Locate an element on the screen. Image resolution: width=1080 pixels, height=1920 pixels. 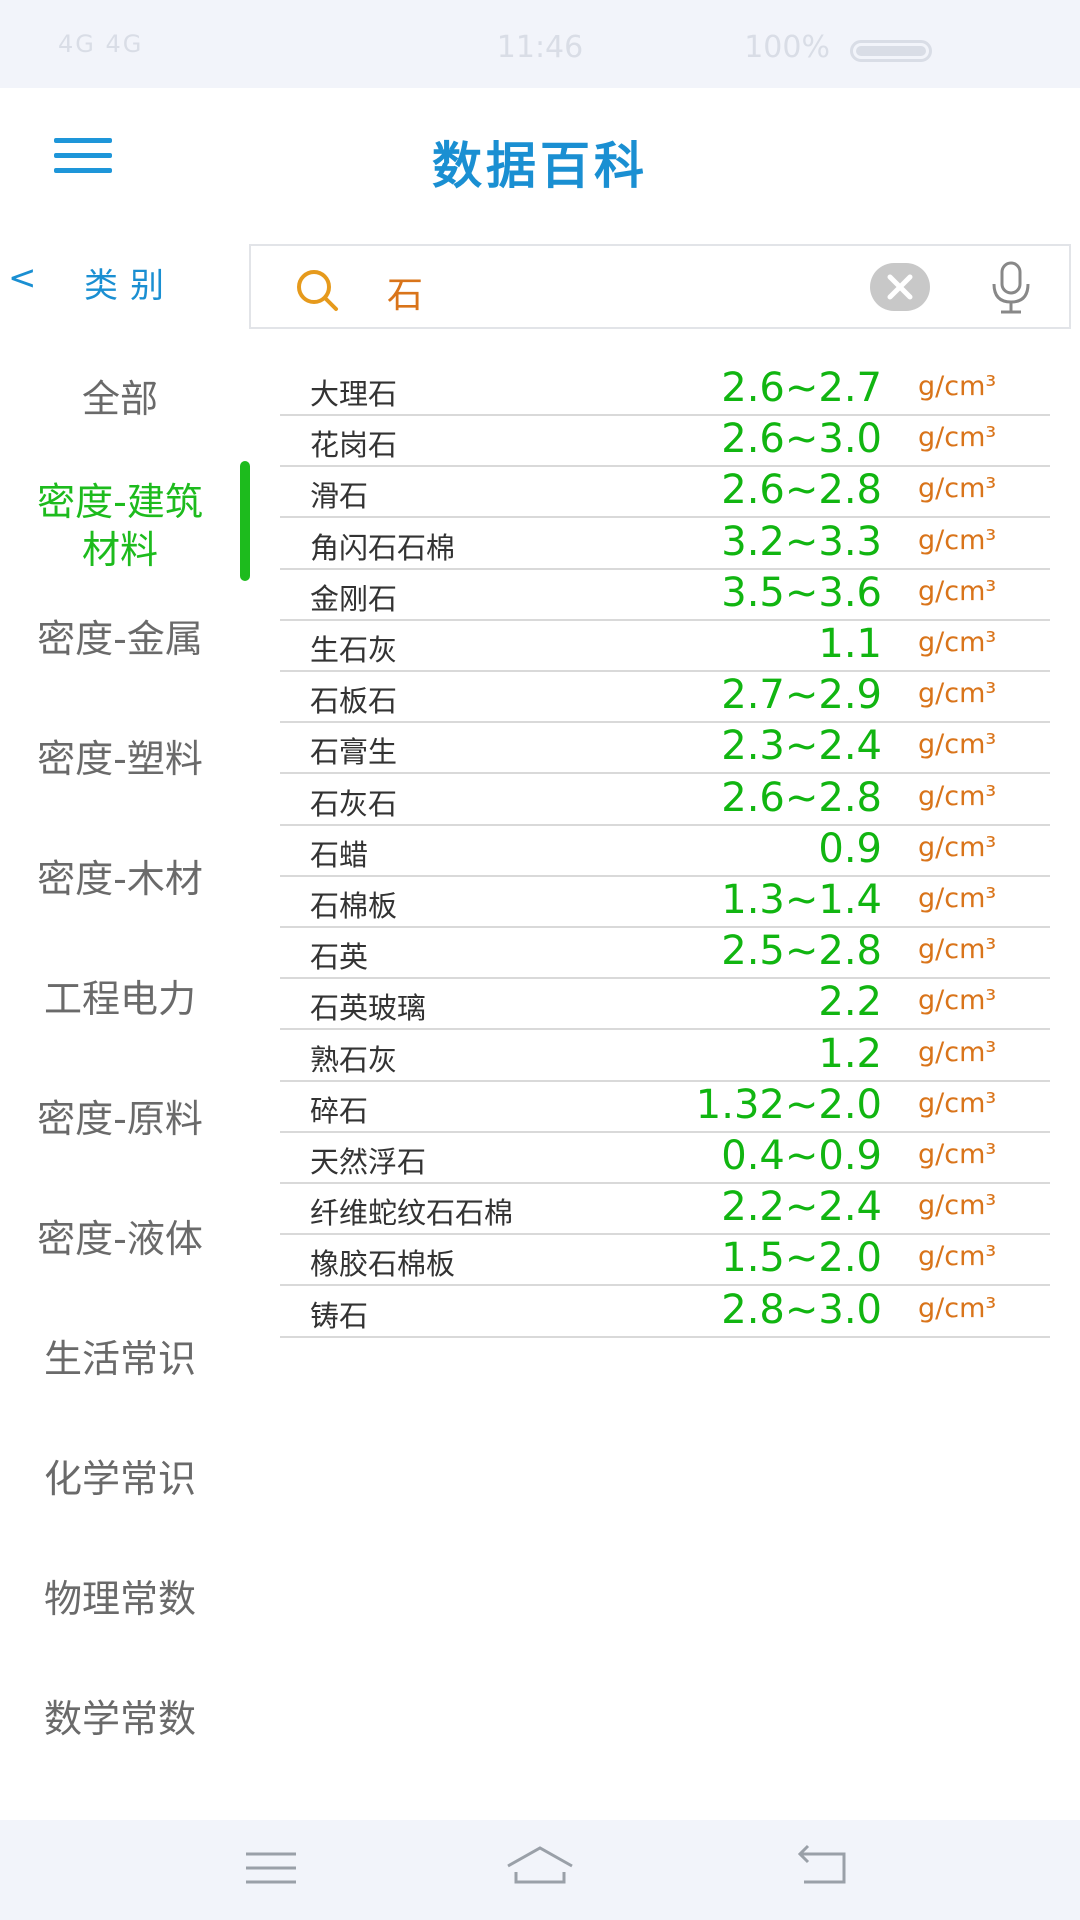
density-value: 3.5~3.6 is located at coordinates (801, 593).